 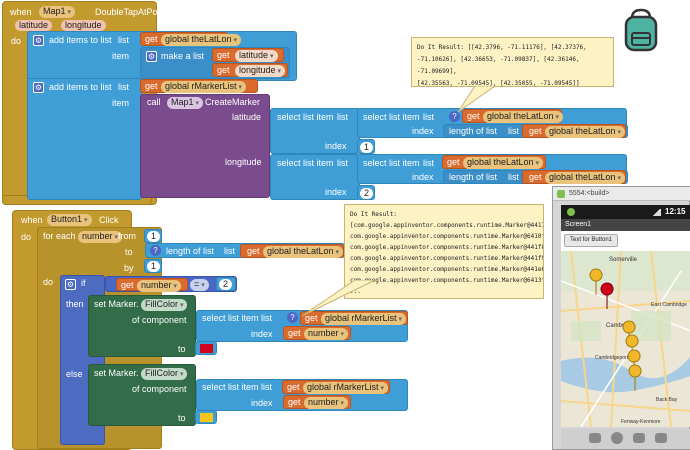 What do you see at coordinates (589, 193) in the screenshot?
I see `emulator-title: 5554:<build>` at bounding box center [589, 193].